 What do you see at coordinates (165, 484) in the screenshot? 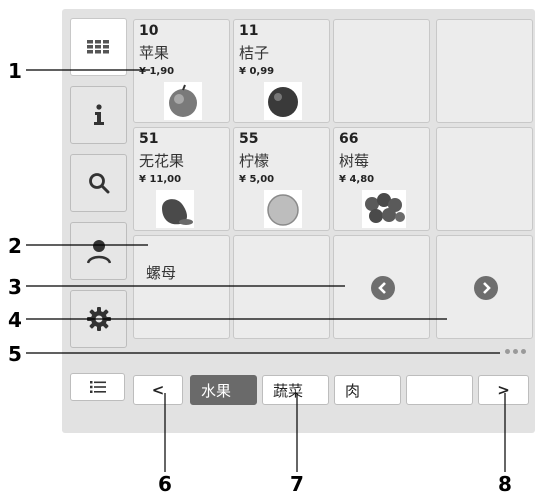
I see `callout-6: 6` at bounding box center [165, 484].